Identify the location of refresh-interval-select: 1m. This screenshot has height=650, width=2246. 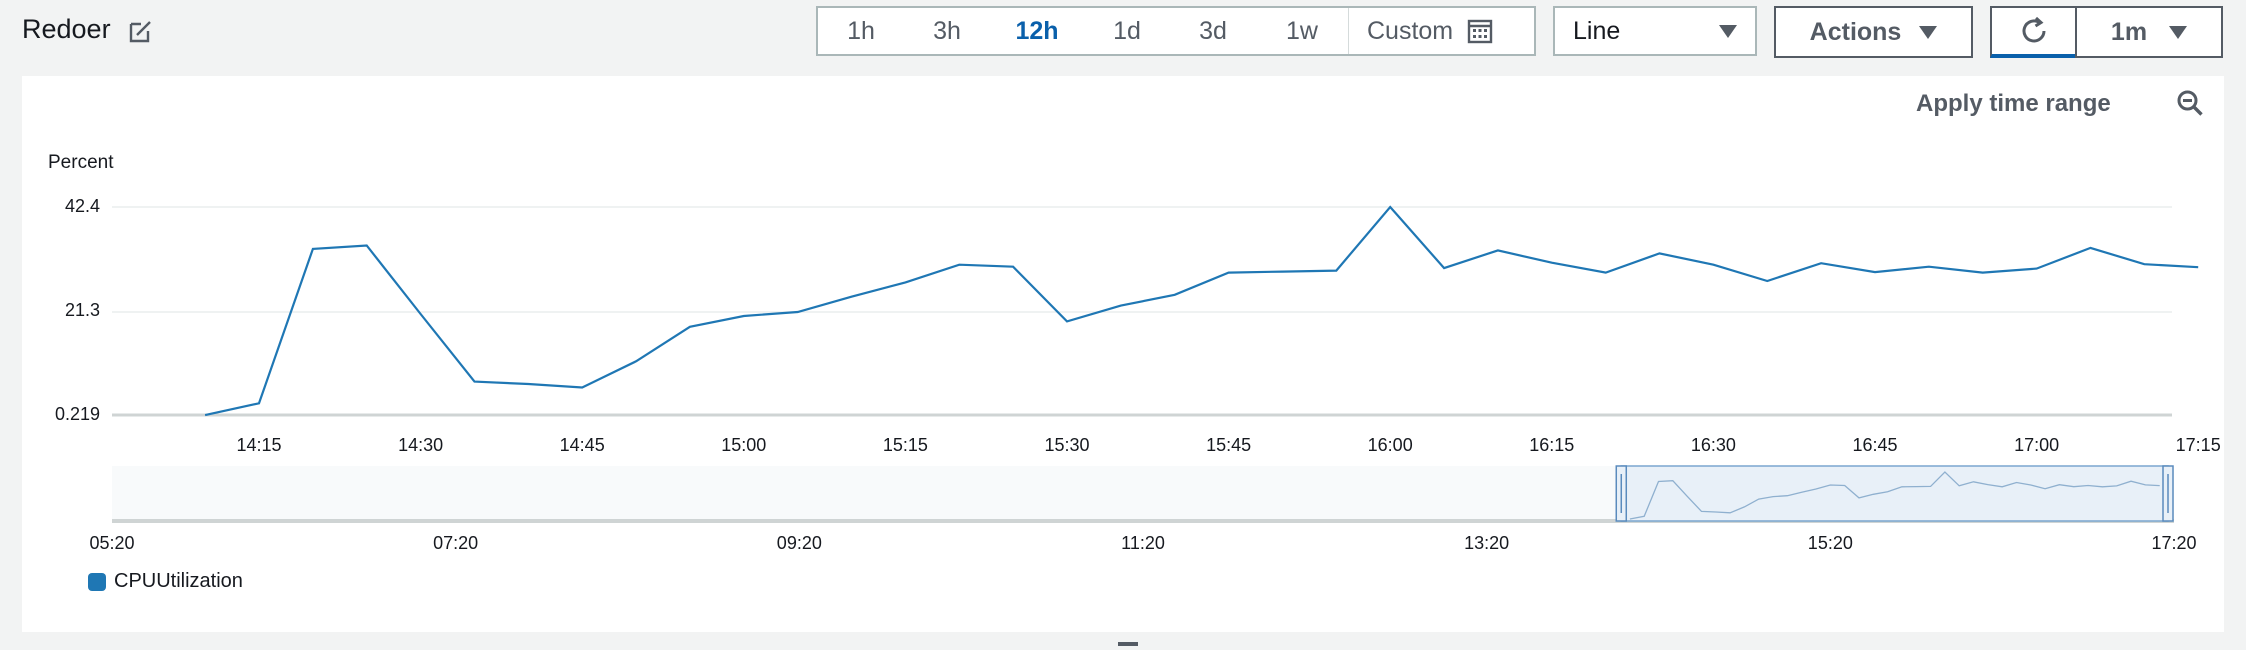
(2149, 32).